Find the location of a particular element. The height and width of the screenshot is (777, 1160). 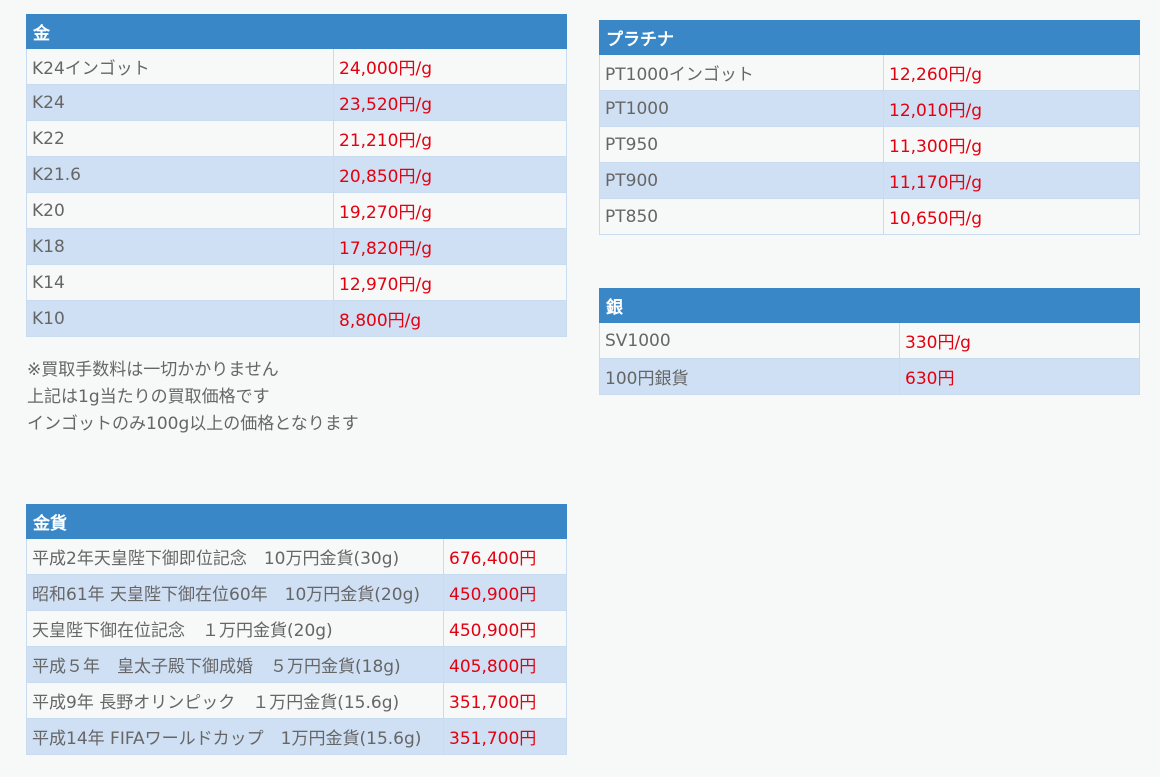

item-price: 17,820円/g is located at coordinates (450, 246).